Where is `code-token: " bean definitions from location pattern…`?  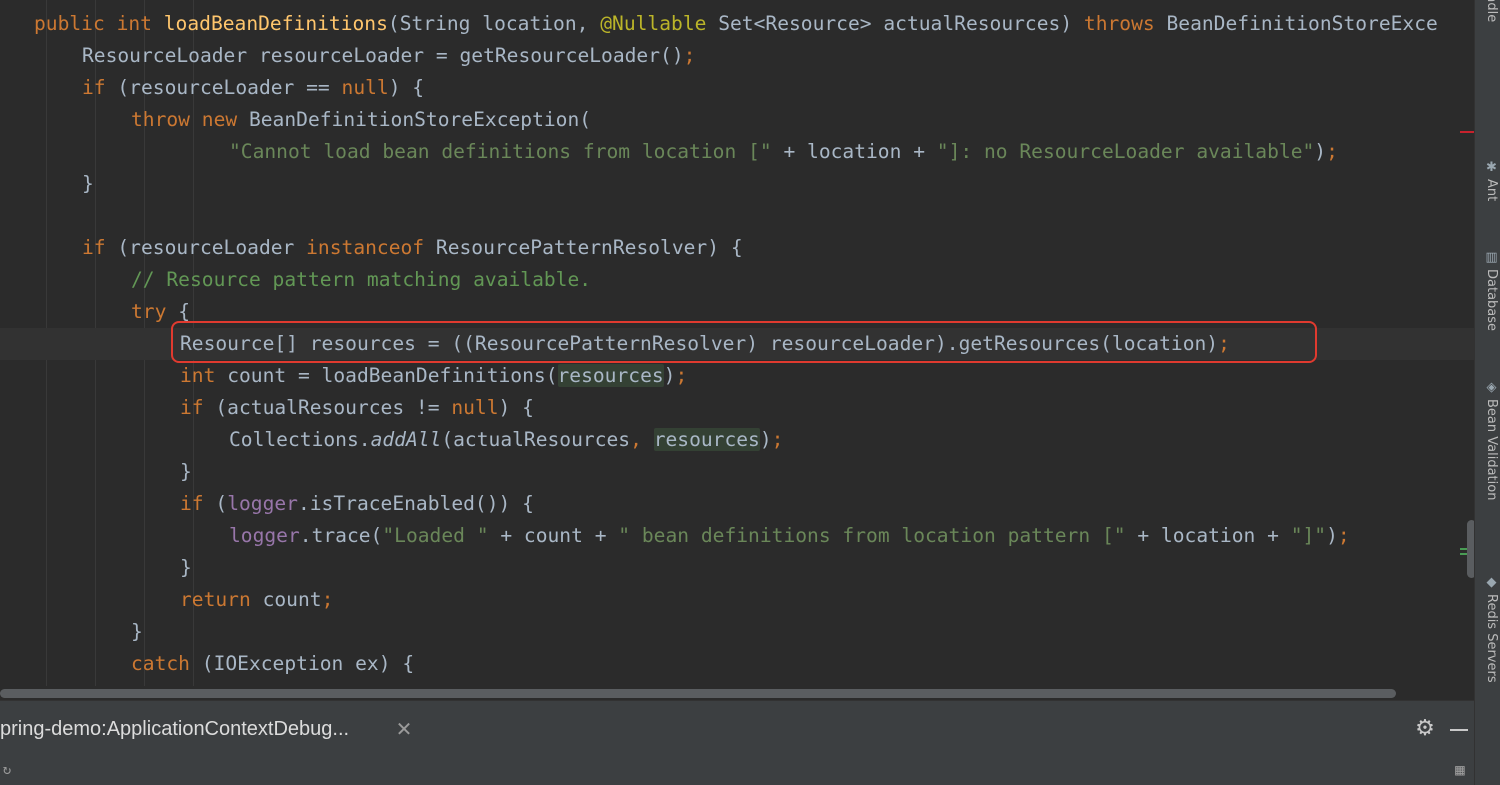
code-token: " bean definitions from location pattern… is located at coordinates (878, 535).